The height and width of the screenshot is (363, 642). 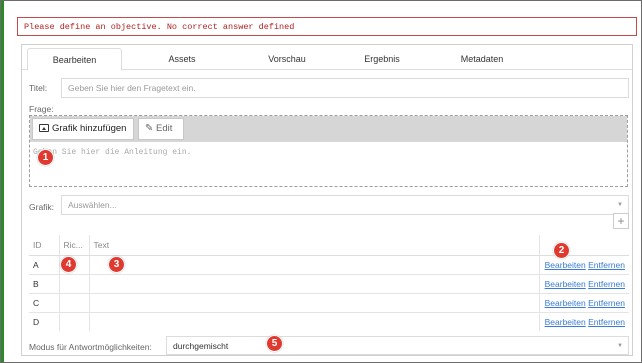 What do you see at coordinates (482, 59) in the screenshot?
I see `tab-metadaten: Metadaten` at bounding box center [482, 59].